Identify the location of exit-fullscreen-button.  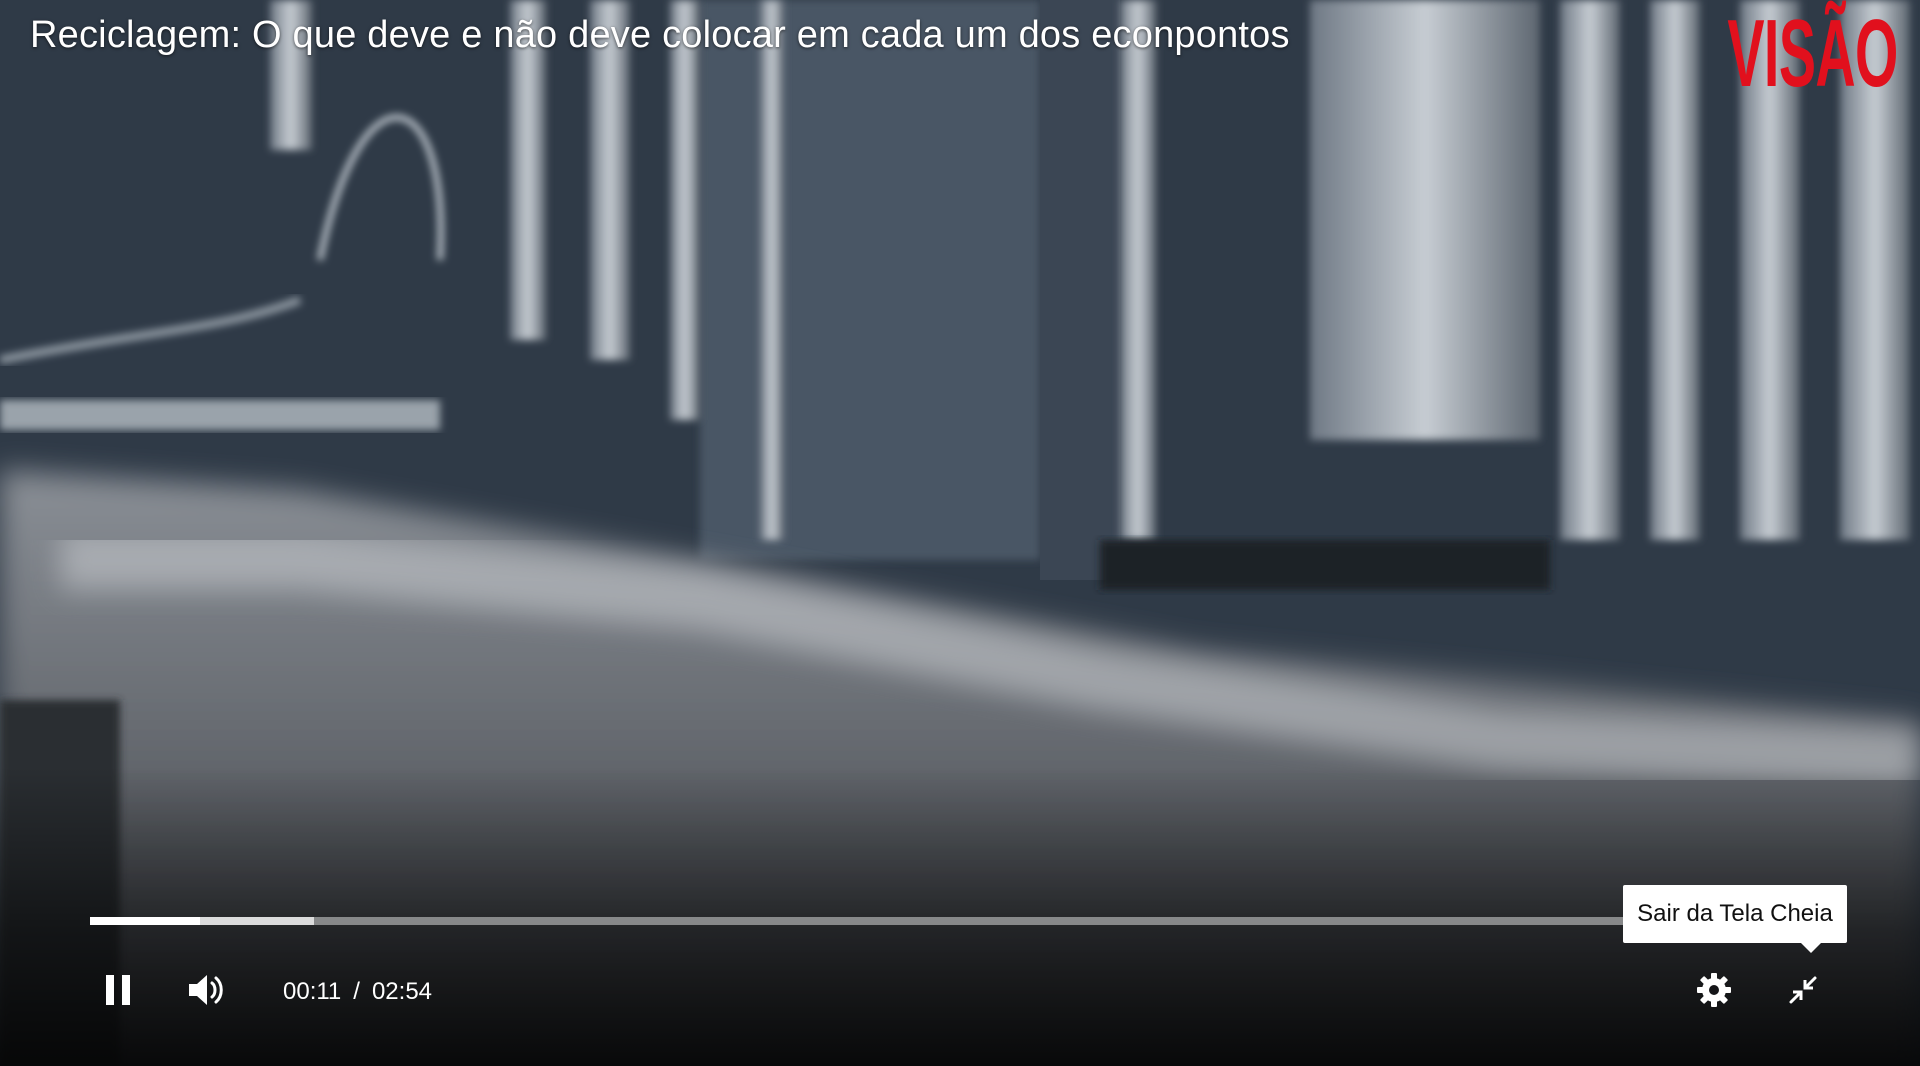
(1803, 990).